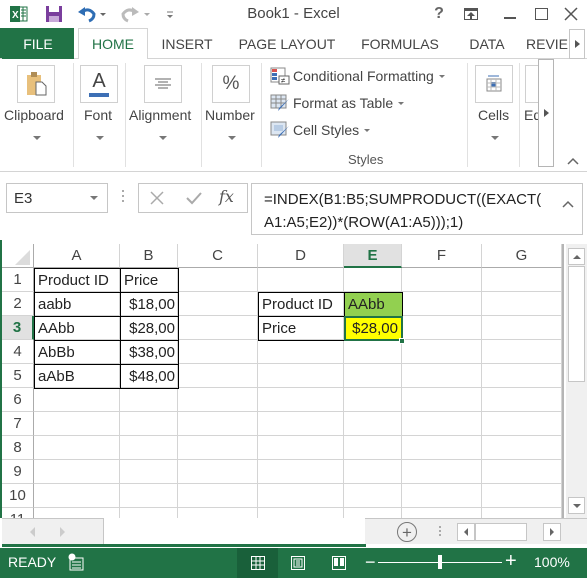  I want to click on tab-file: FILE, so click(38, 43).